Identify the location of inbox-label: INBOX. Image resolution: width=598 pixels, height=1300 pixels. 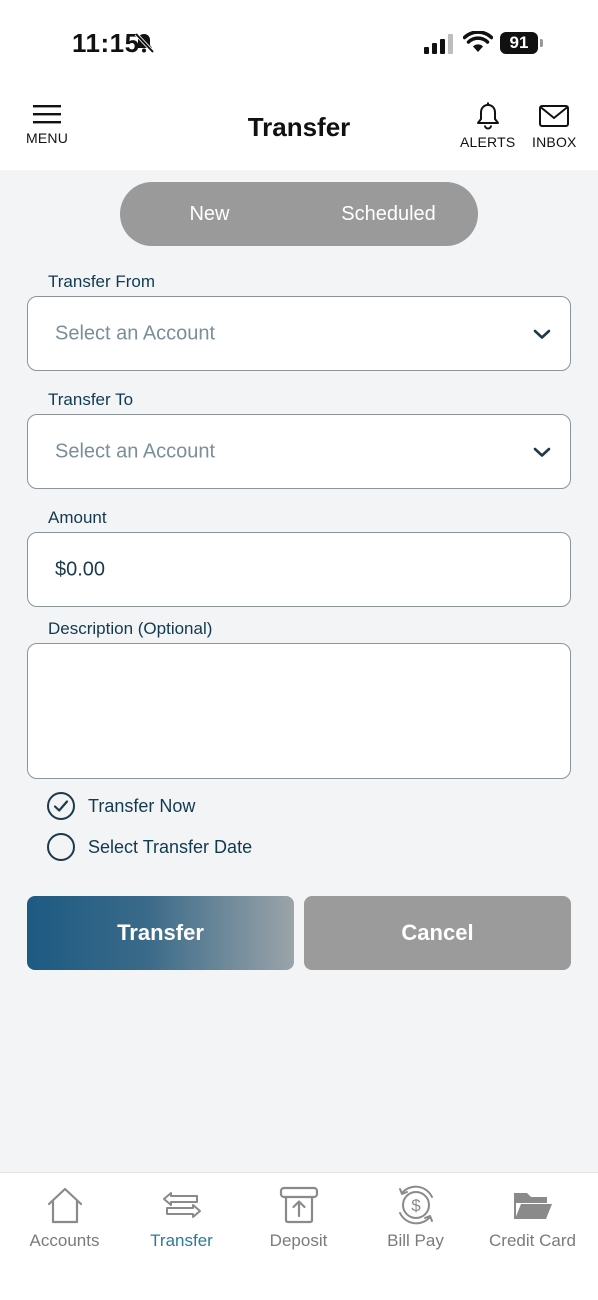
(554, 142).